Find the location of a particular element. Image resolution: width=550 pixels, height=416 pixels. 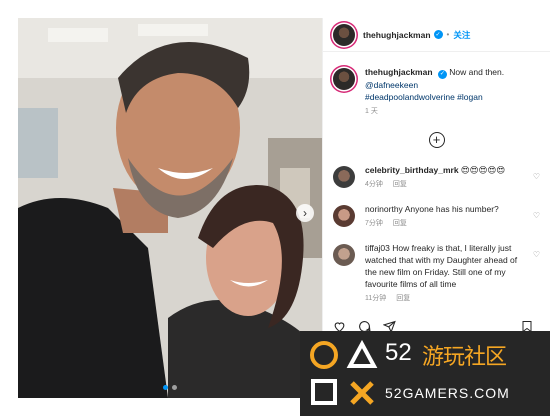

load-more-comments: + is located at coordinates (436, 139).